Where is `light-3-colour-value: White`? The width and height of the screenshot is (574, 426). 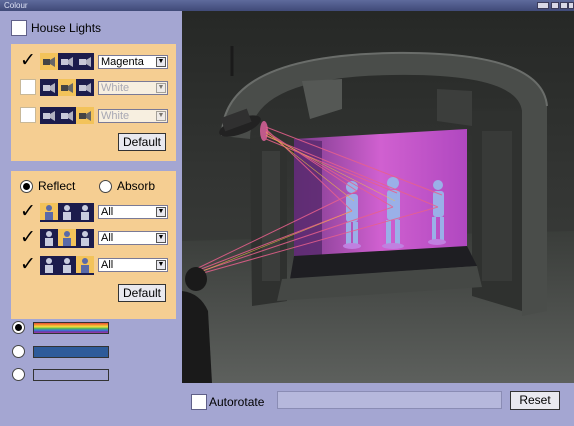
light-3-colour-value: White is located at coordinates (115, 116).